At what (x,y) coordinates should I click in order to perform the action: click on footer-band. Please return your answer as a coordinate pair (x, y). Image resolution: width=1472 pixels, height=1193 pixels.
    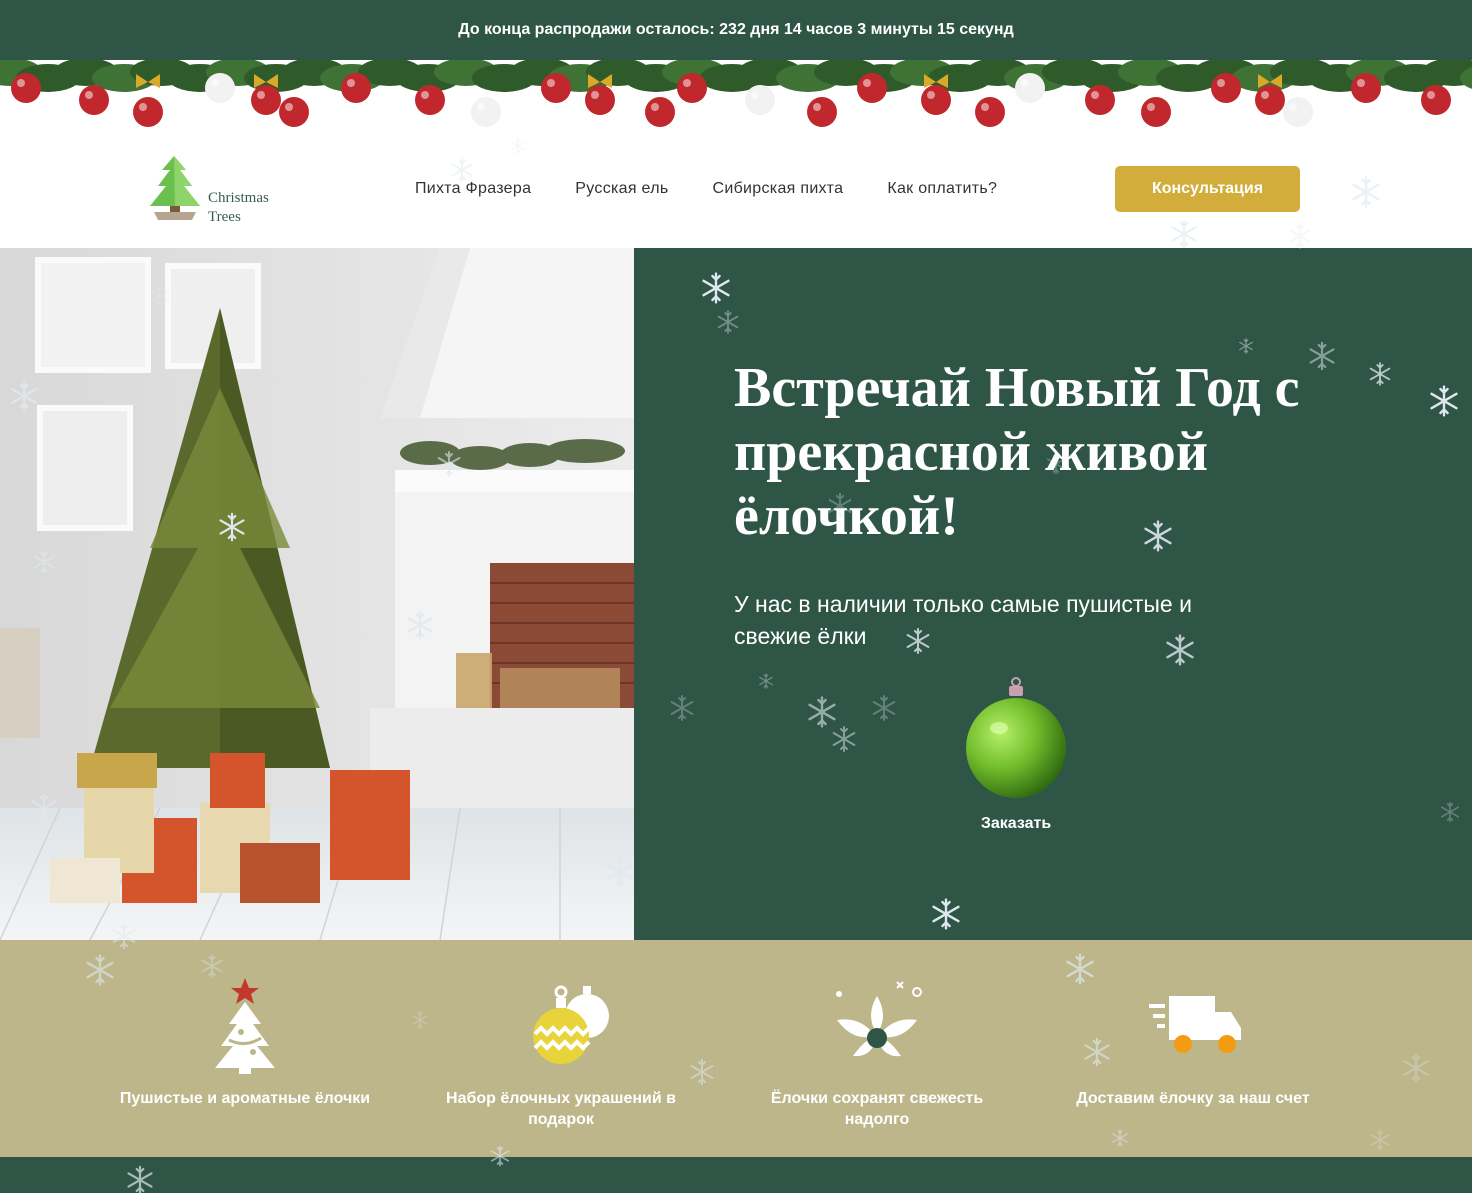
    Looking at the image, I should click on (736, 1175).